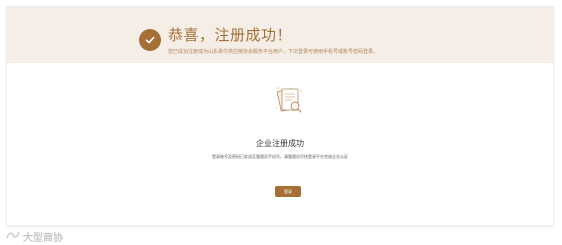 The image size is (562, 245). What do you see at coordinates (230, 35) in the screenshot?
I see `banner-title: 恭喜，注册成功！` at bounding box center [230, 35].